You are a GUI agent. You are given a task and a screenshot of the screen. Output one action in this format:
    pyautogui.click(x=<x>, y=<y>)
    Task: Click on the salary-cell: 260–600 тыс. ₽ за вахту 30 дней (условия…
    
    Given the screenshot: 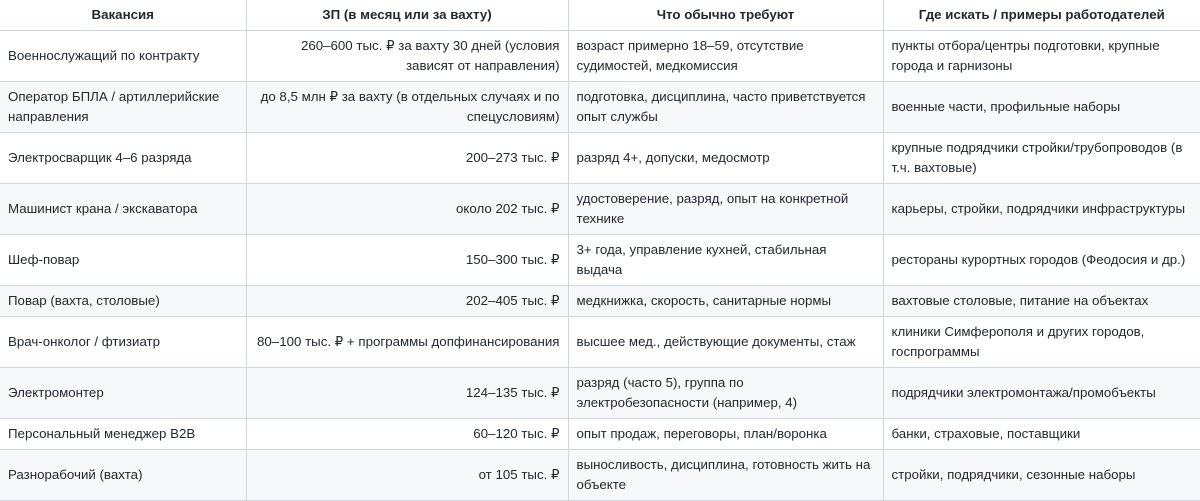 What is the action you would take?
    pyautogui.click(x=407, y=56)
    